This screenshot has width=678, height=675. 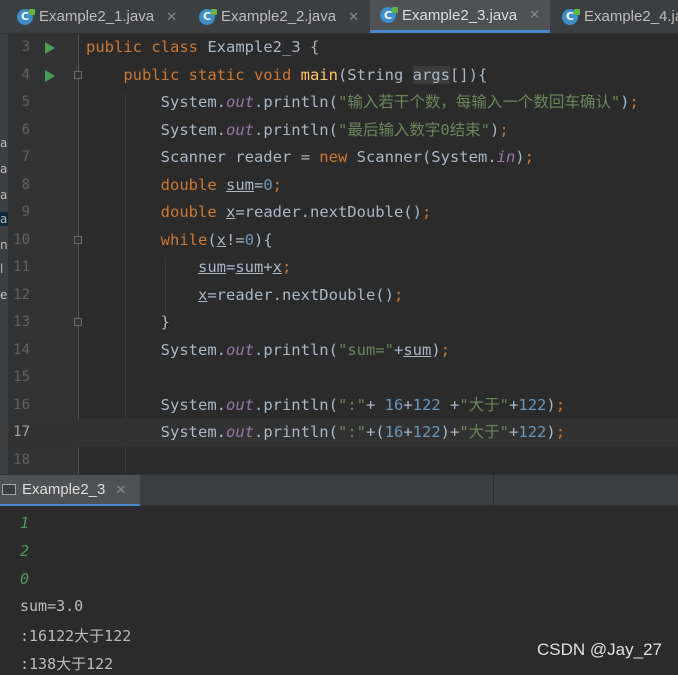 I want to click on line-number: 11, so click(x=21, y=267).